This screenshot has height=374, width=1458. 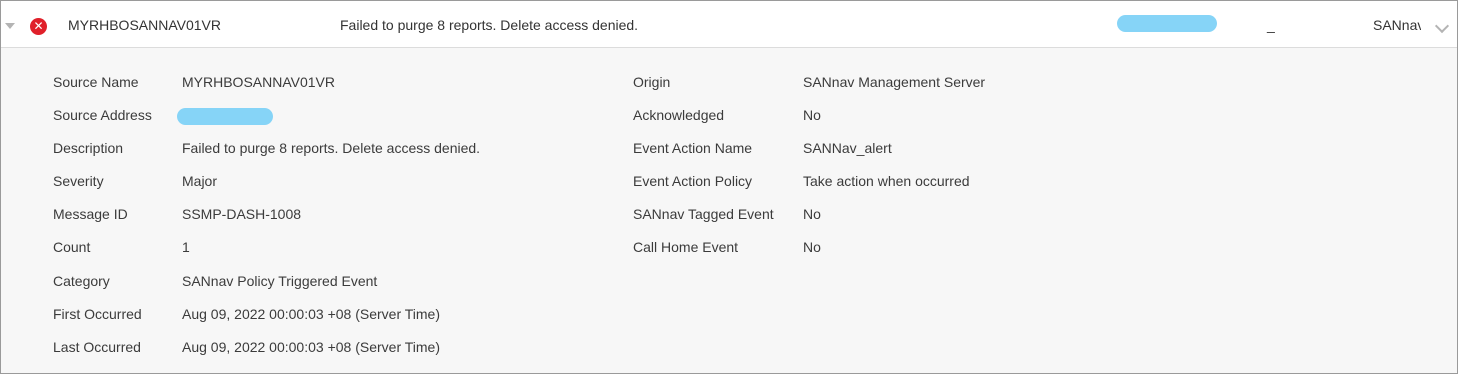 I want to click on event-source-name: MYRHBOSANNAV01VR, so click(x=145, y=25).